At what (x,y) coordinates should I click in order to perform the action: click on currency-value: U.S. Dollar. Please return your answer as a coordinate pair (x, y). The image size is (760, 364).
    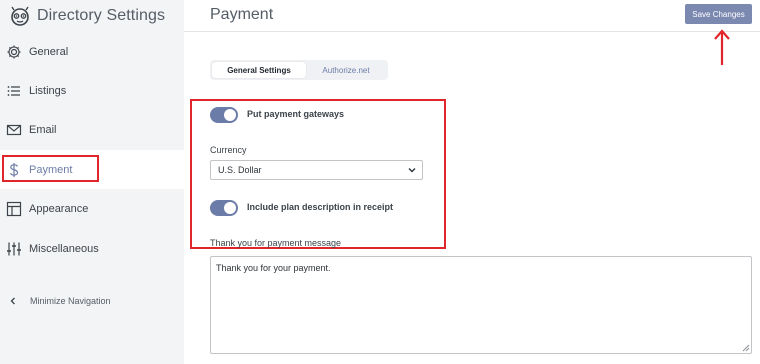
    Looking at the image, I should click on (240, 170).